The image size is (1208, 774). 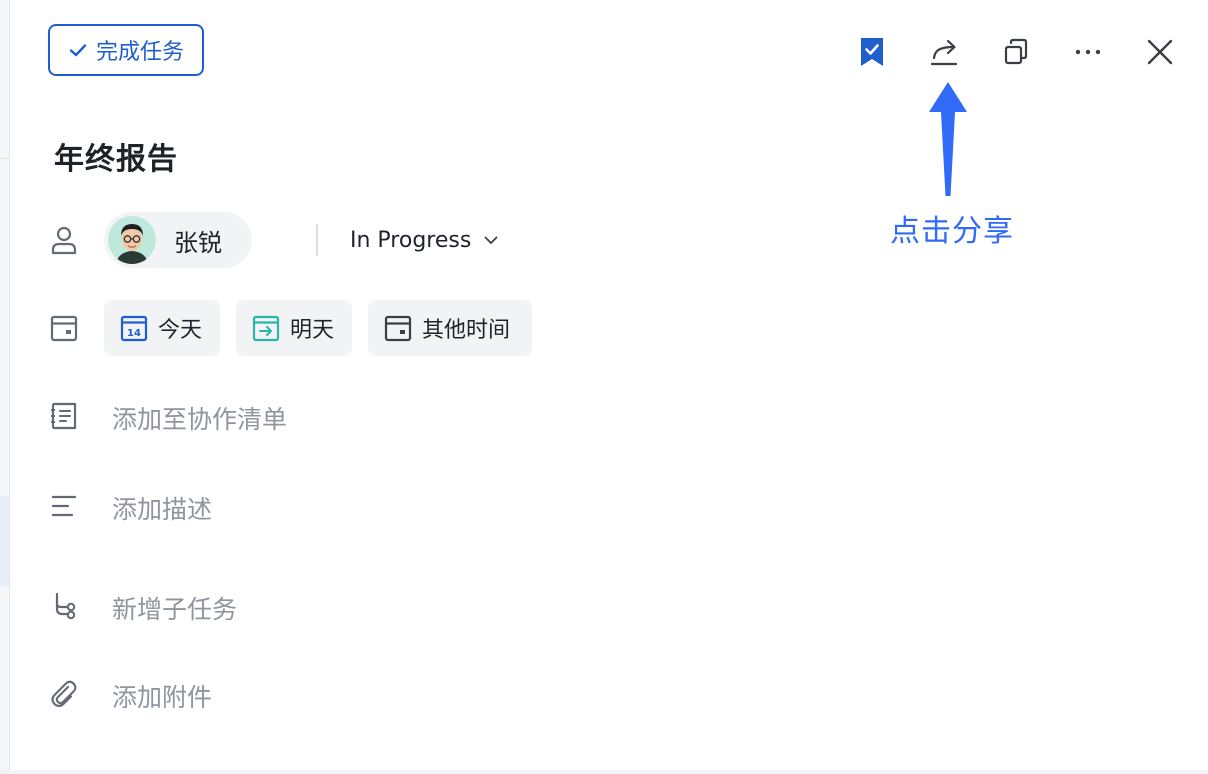 What do you see at coordinates (162, 696) in the screenshot?
I see `add-attachment-button: 添加附件` at bounding box center [162, 696].